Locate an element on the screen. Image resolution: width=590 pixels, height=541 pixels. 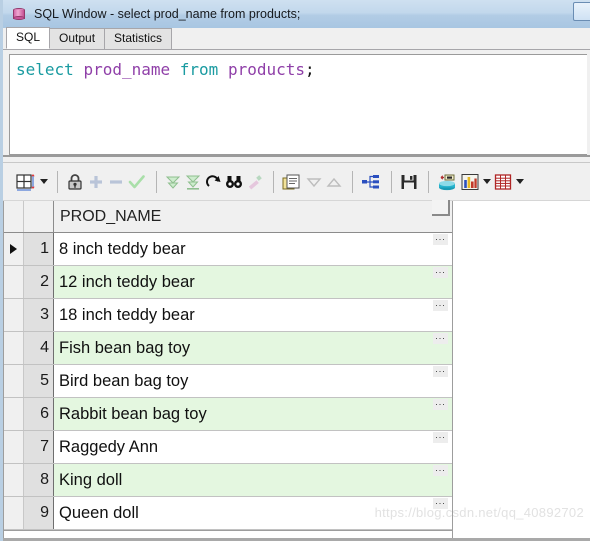
sql-token-prod-name: prod_name is located at coordinates (127, 69).